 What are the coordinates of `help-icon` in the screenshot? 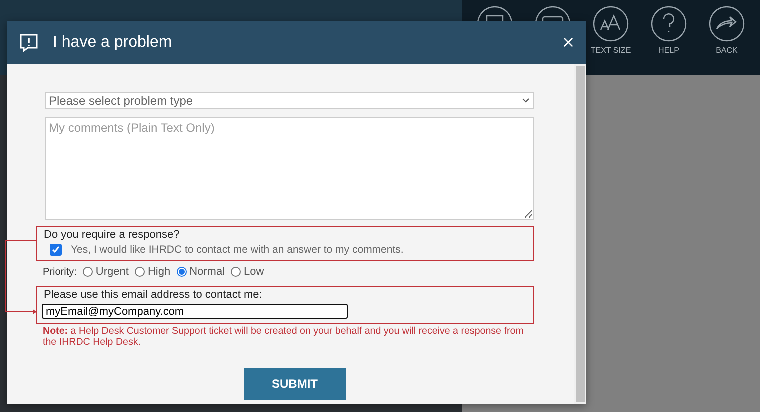 It's located at (669, 24).